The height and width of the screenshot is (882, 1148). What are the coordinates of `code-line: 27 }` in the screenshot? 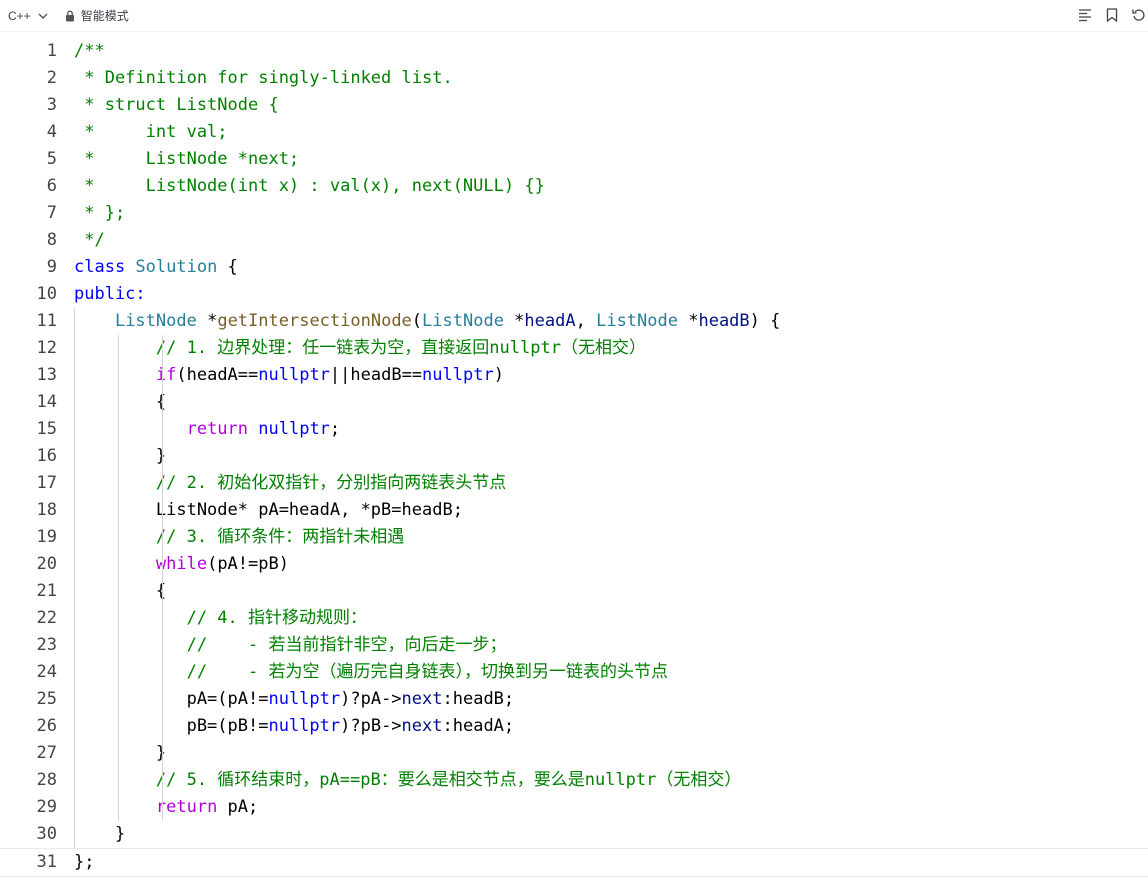 It's located at (574, 753).